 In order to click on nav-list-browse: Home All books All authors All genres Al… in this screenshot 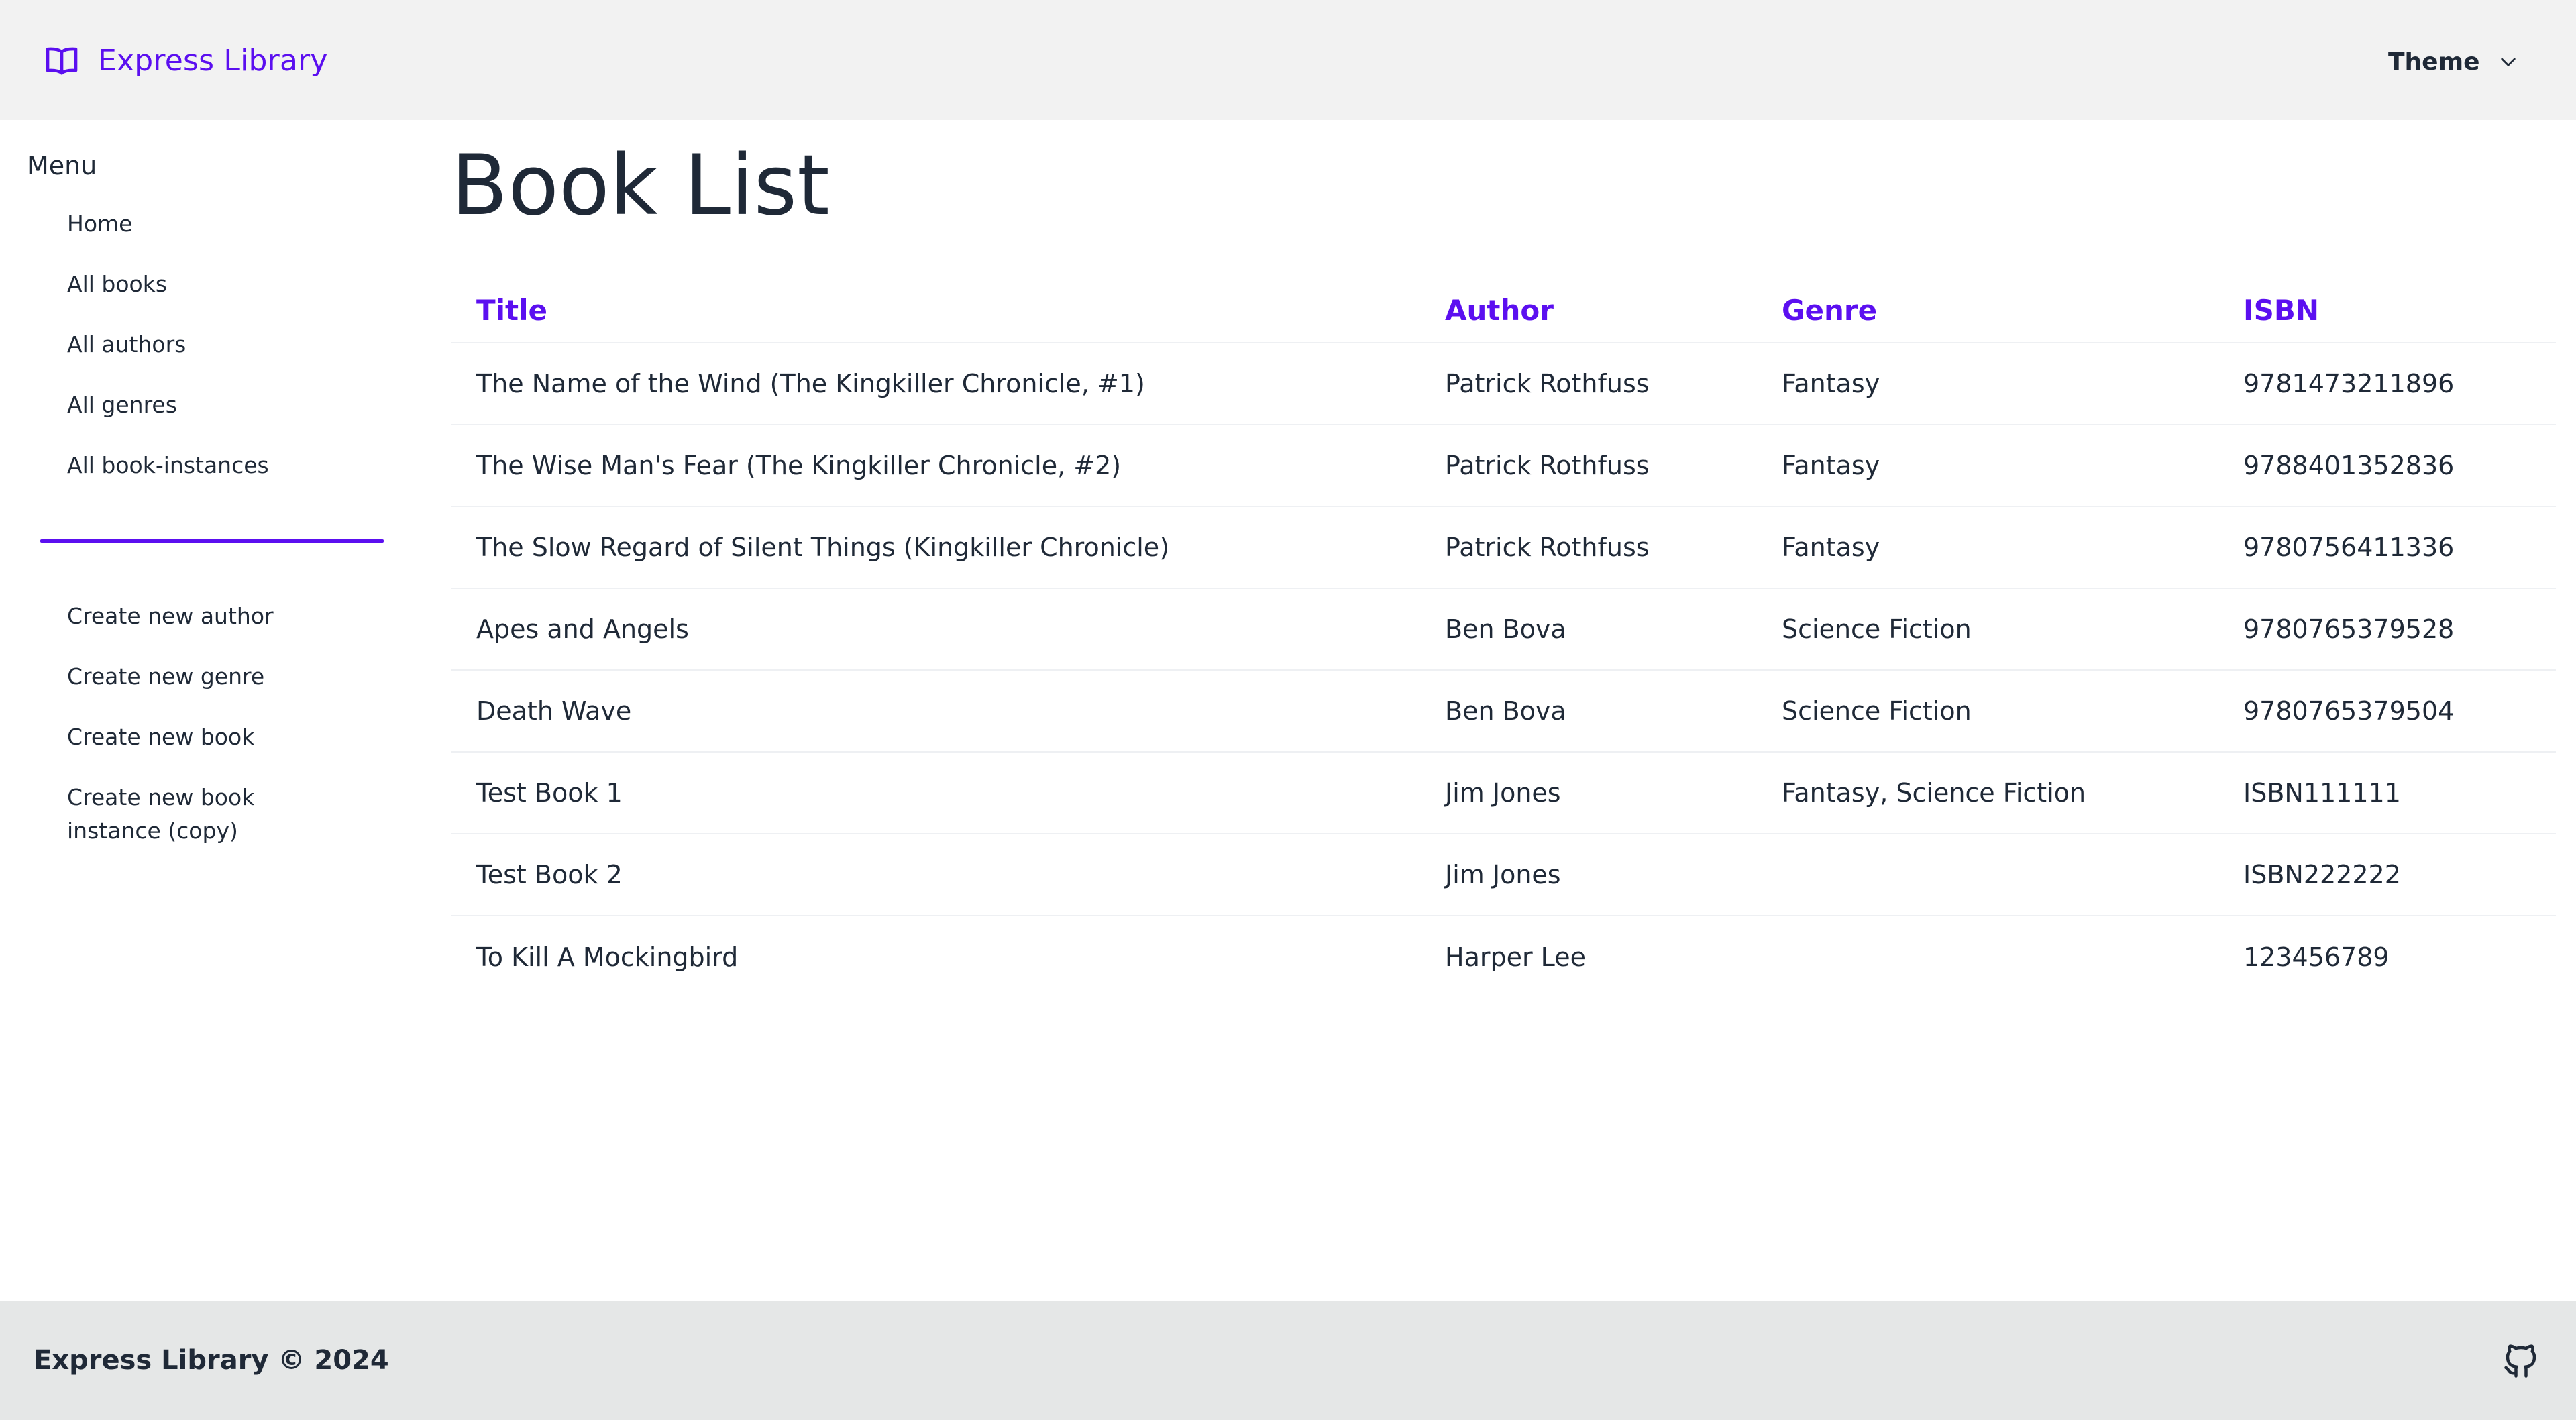, I will do `click(168, 358)`.